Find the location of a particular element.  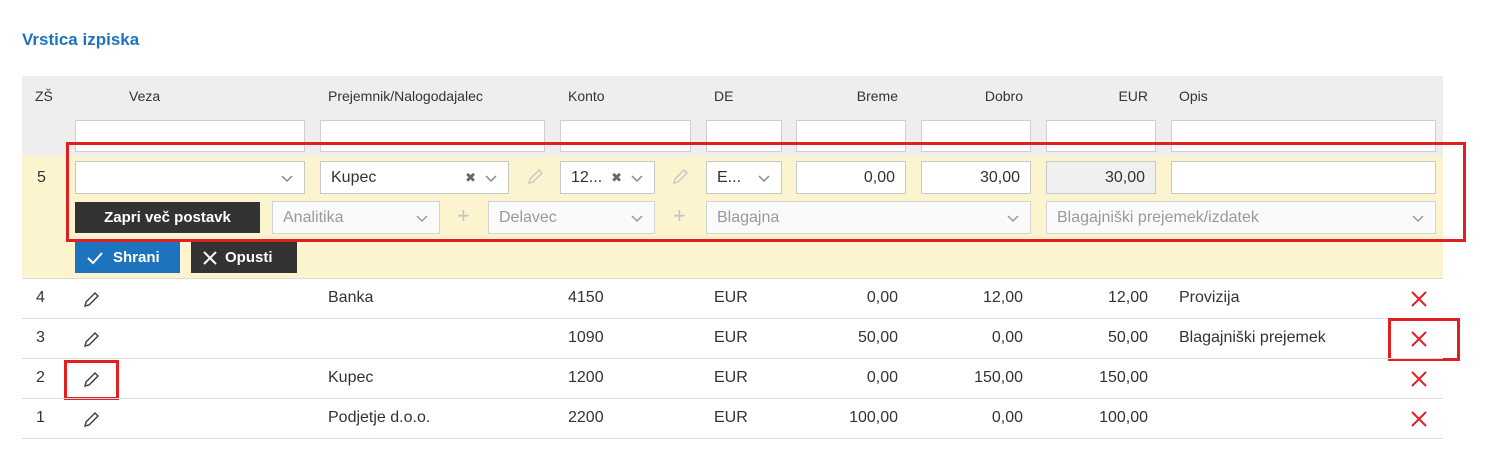

col-header-prejemnik: Prejemnik/Nalogodajalec is located at coordinates (405, 96).